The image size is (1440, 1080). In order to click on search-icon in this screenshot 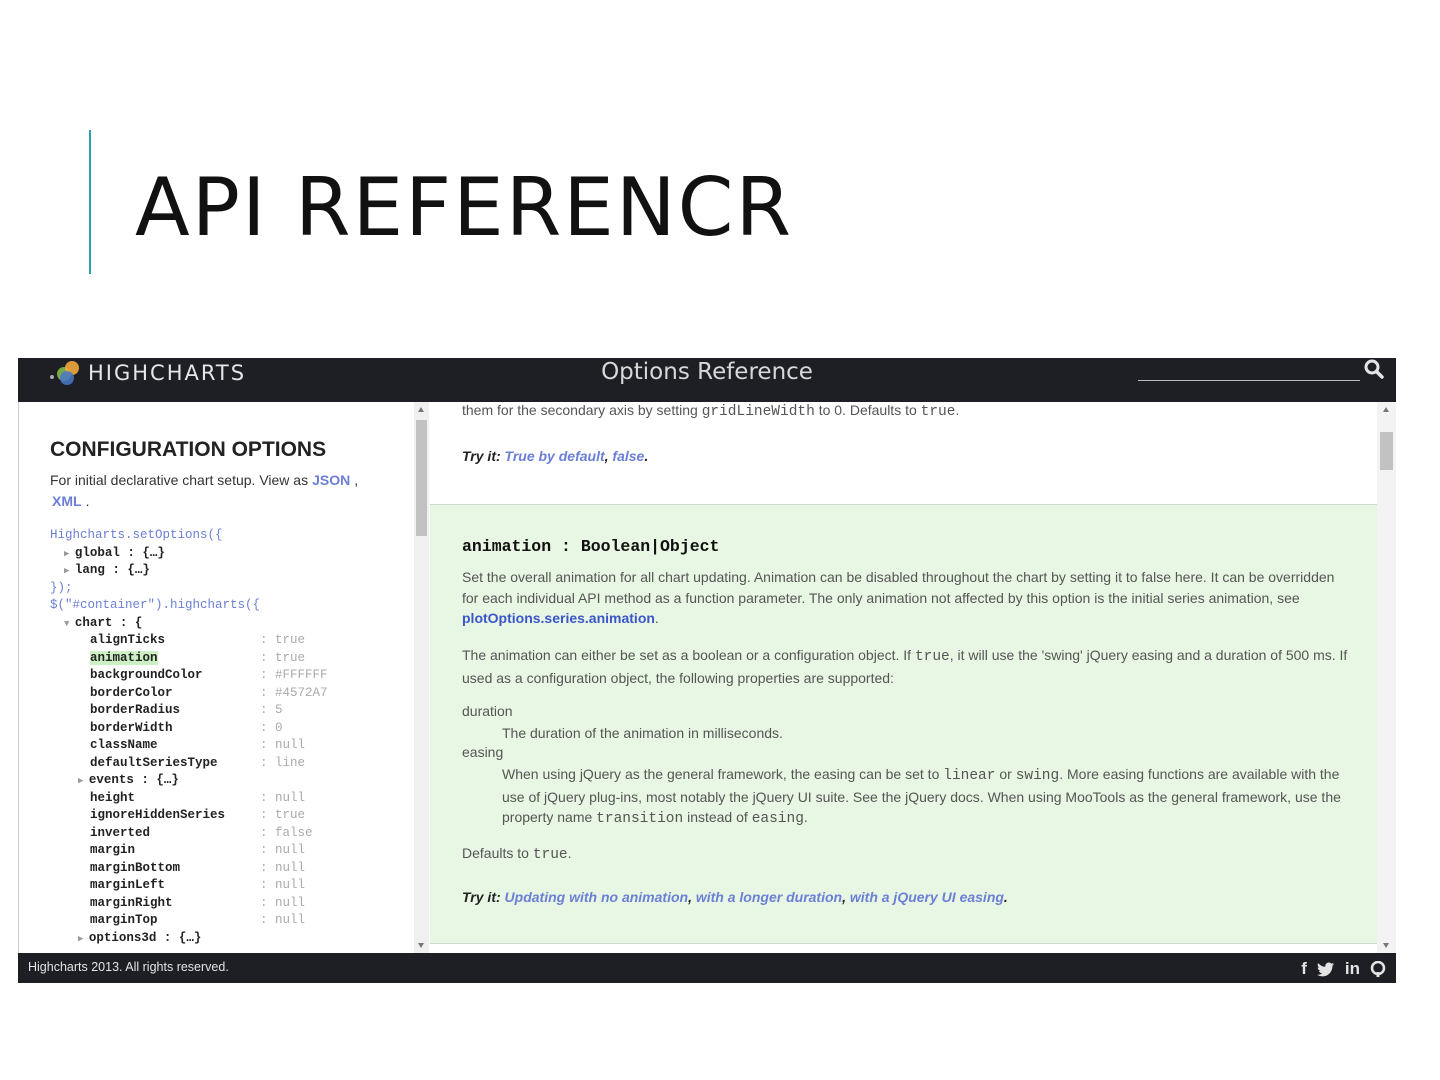, I will do `click(1374, 369)`.